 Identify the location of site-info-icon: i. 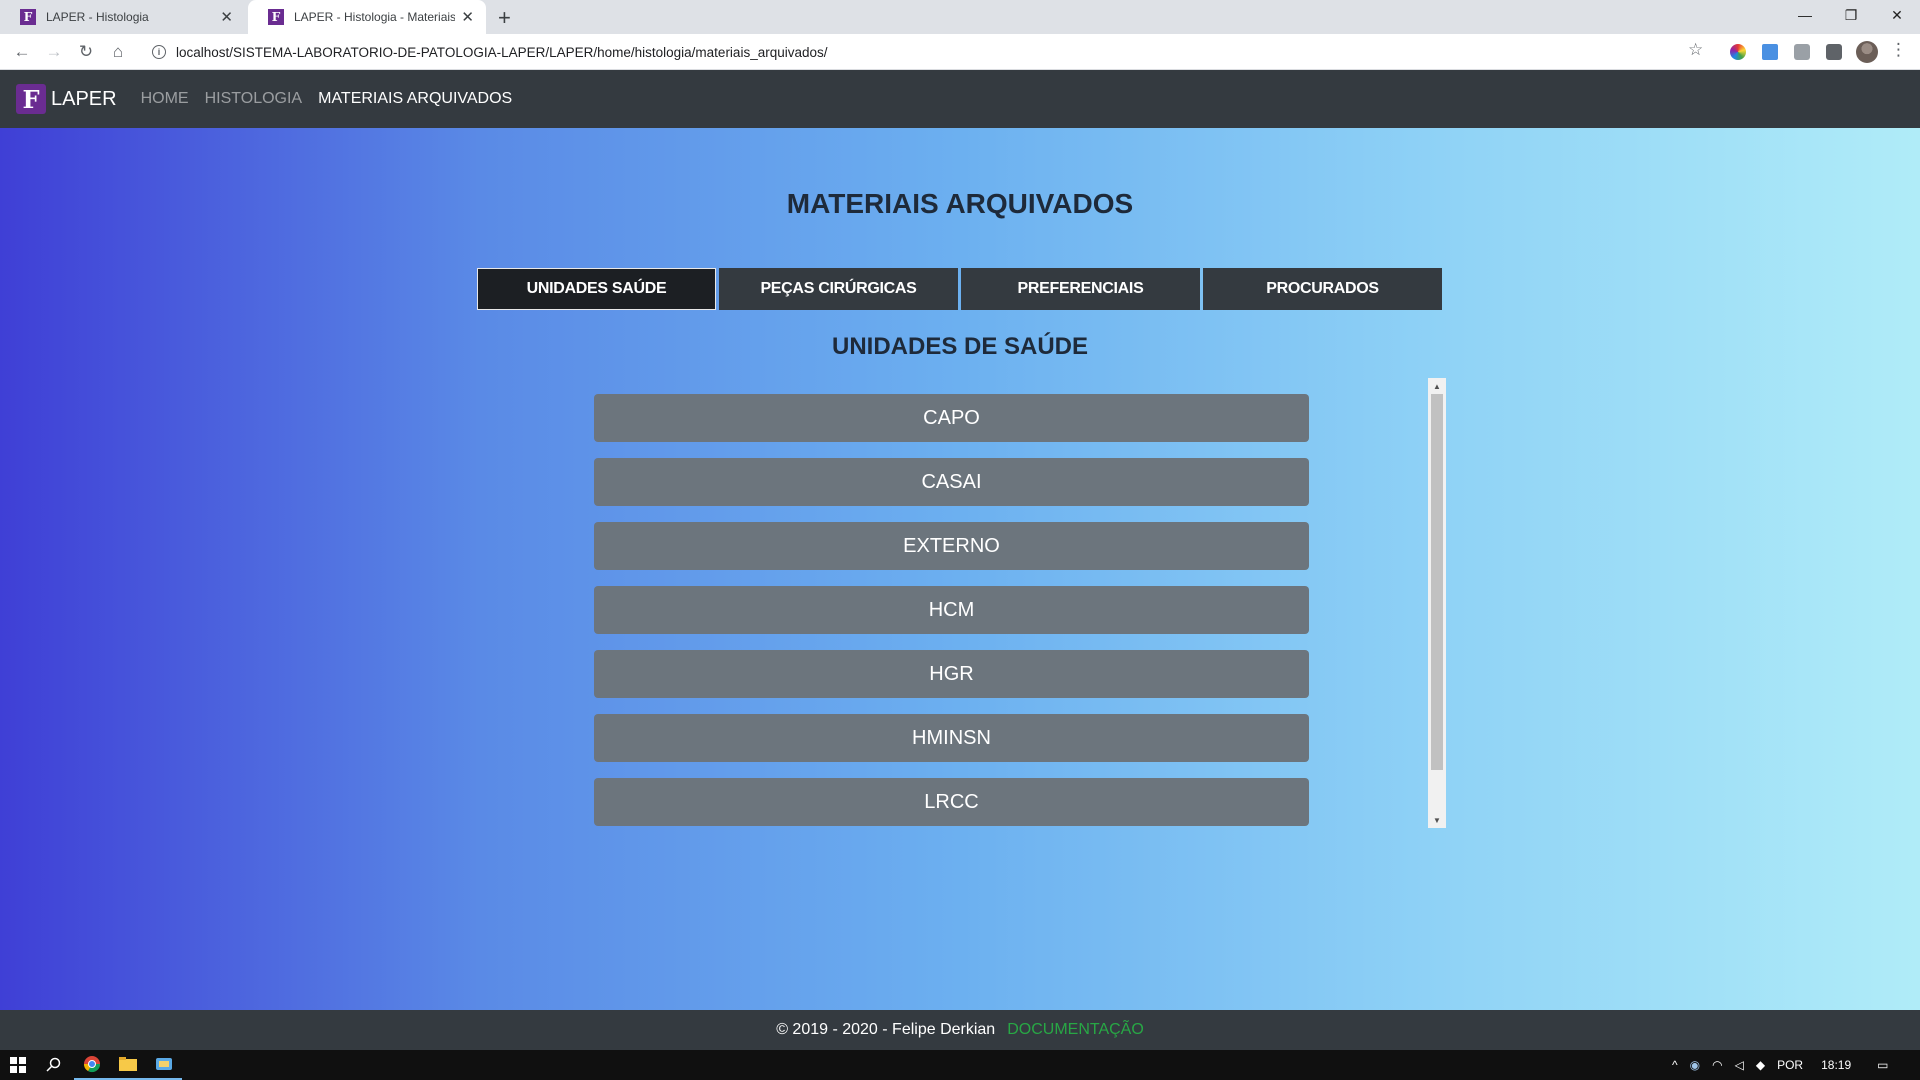
(159, 52).